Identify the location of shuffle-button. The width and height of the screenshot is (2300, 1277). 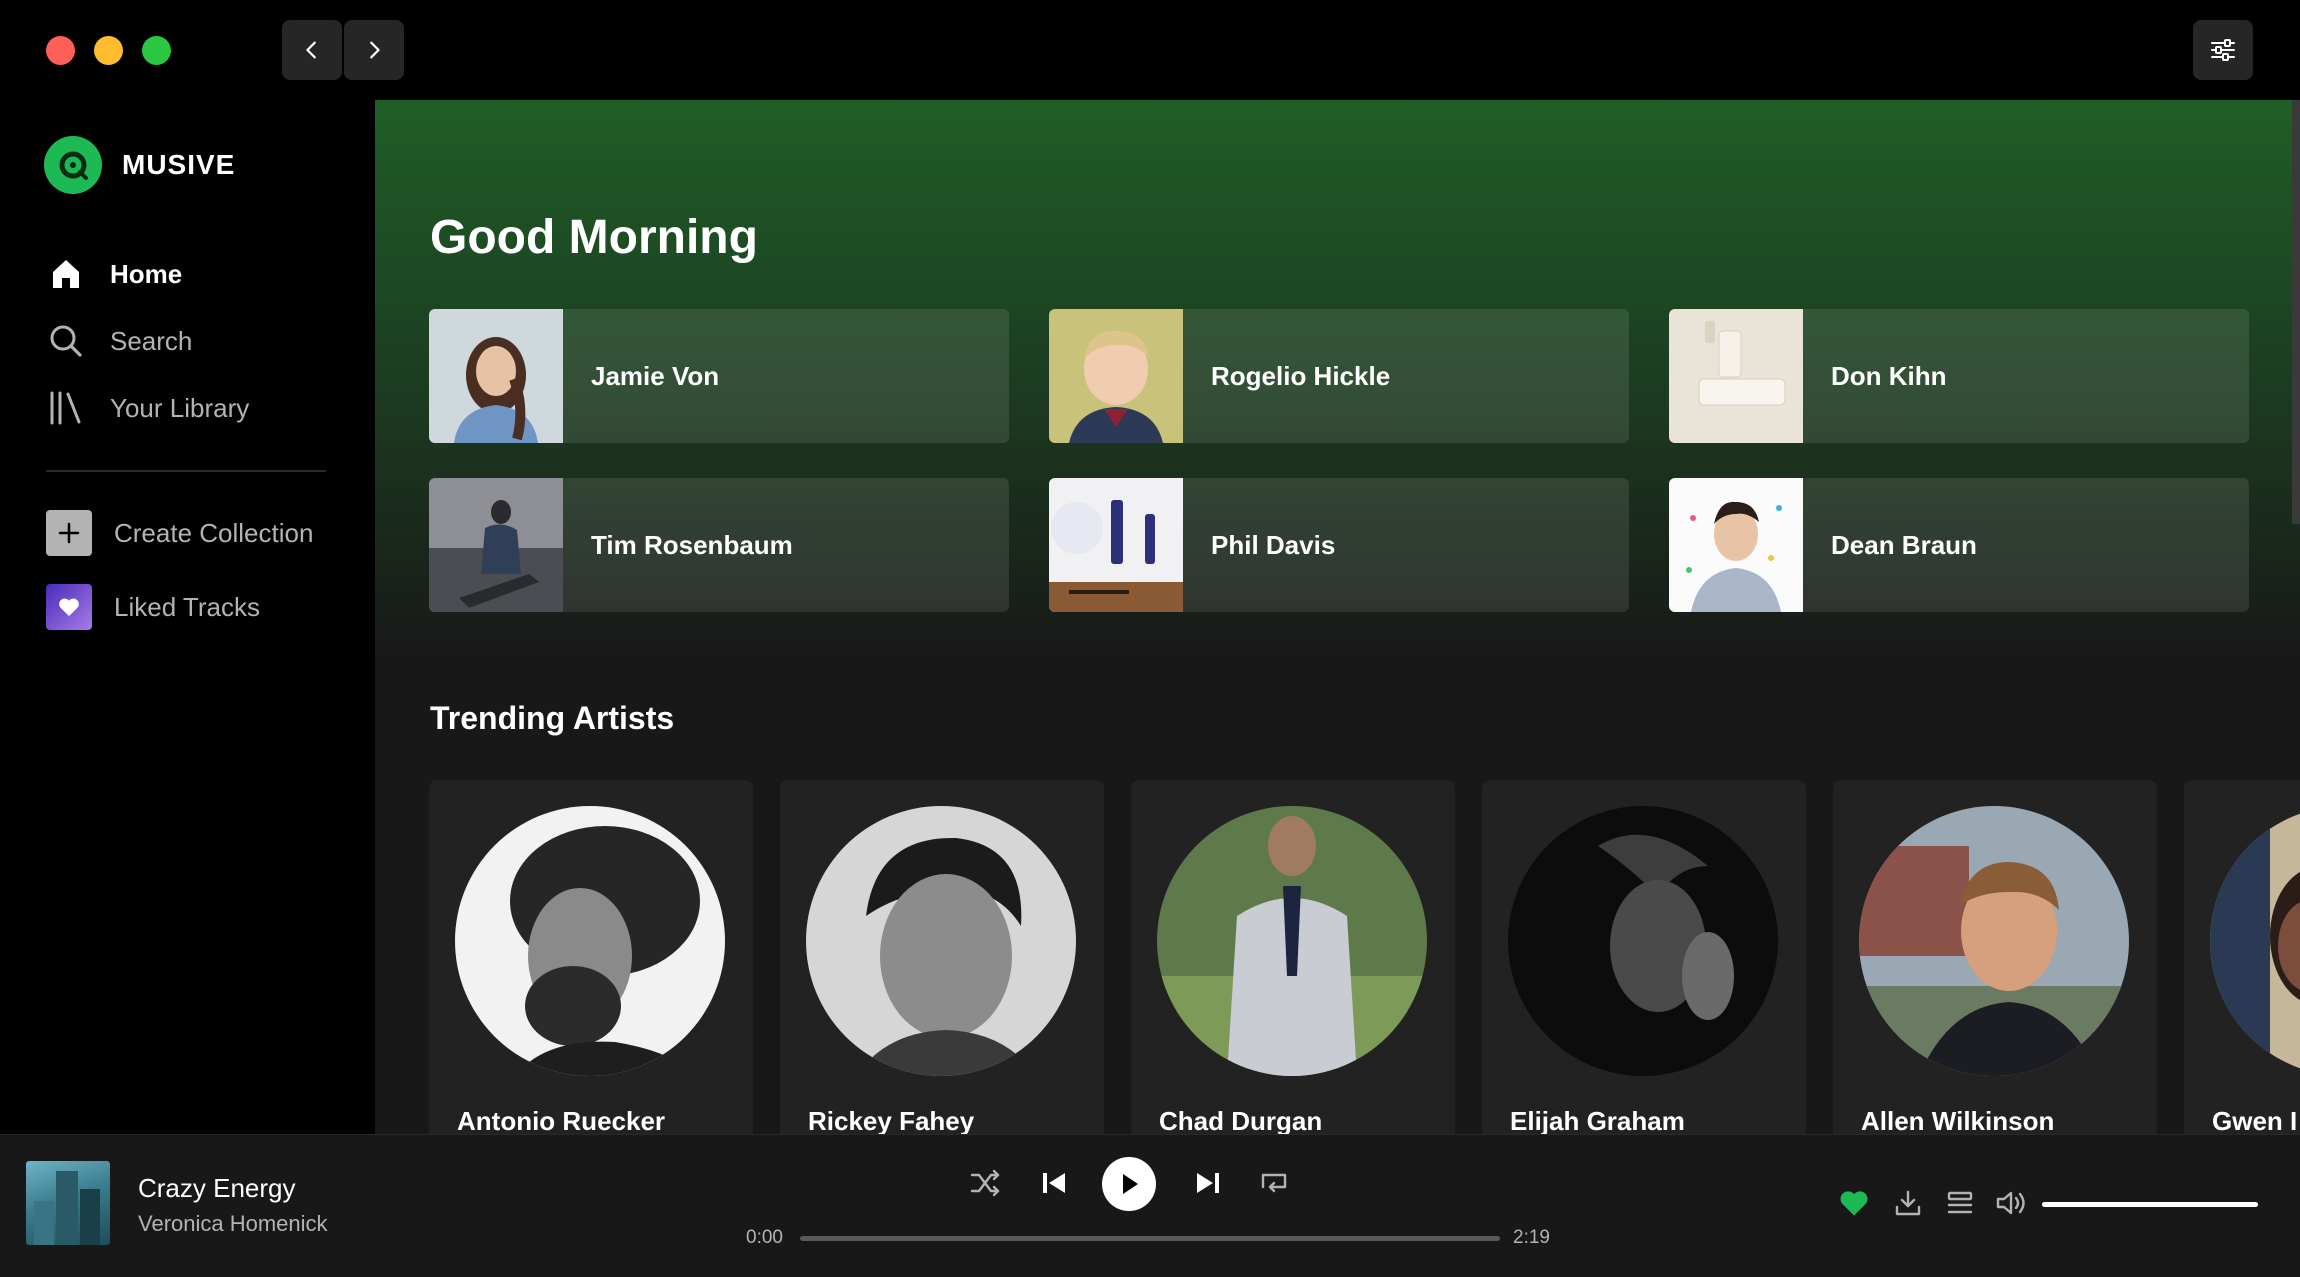
(986, 1183).